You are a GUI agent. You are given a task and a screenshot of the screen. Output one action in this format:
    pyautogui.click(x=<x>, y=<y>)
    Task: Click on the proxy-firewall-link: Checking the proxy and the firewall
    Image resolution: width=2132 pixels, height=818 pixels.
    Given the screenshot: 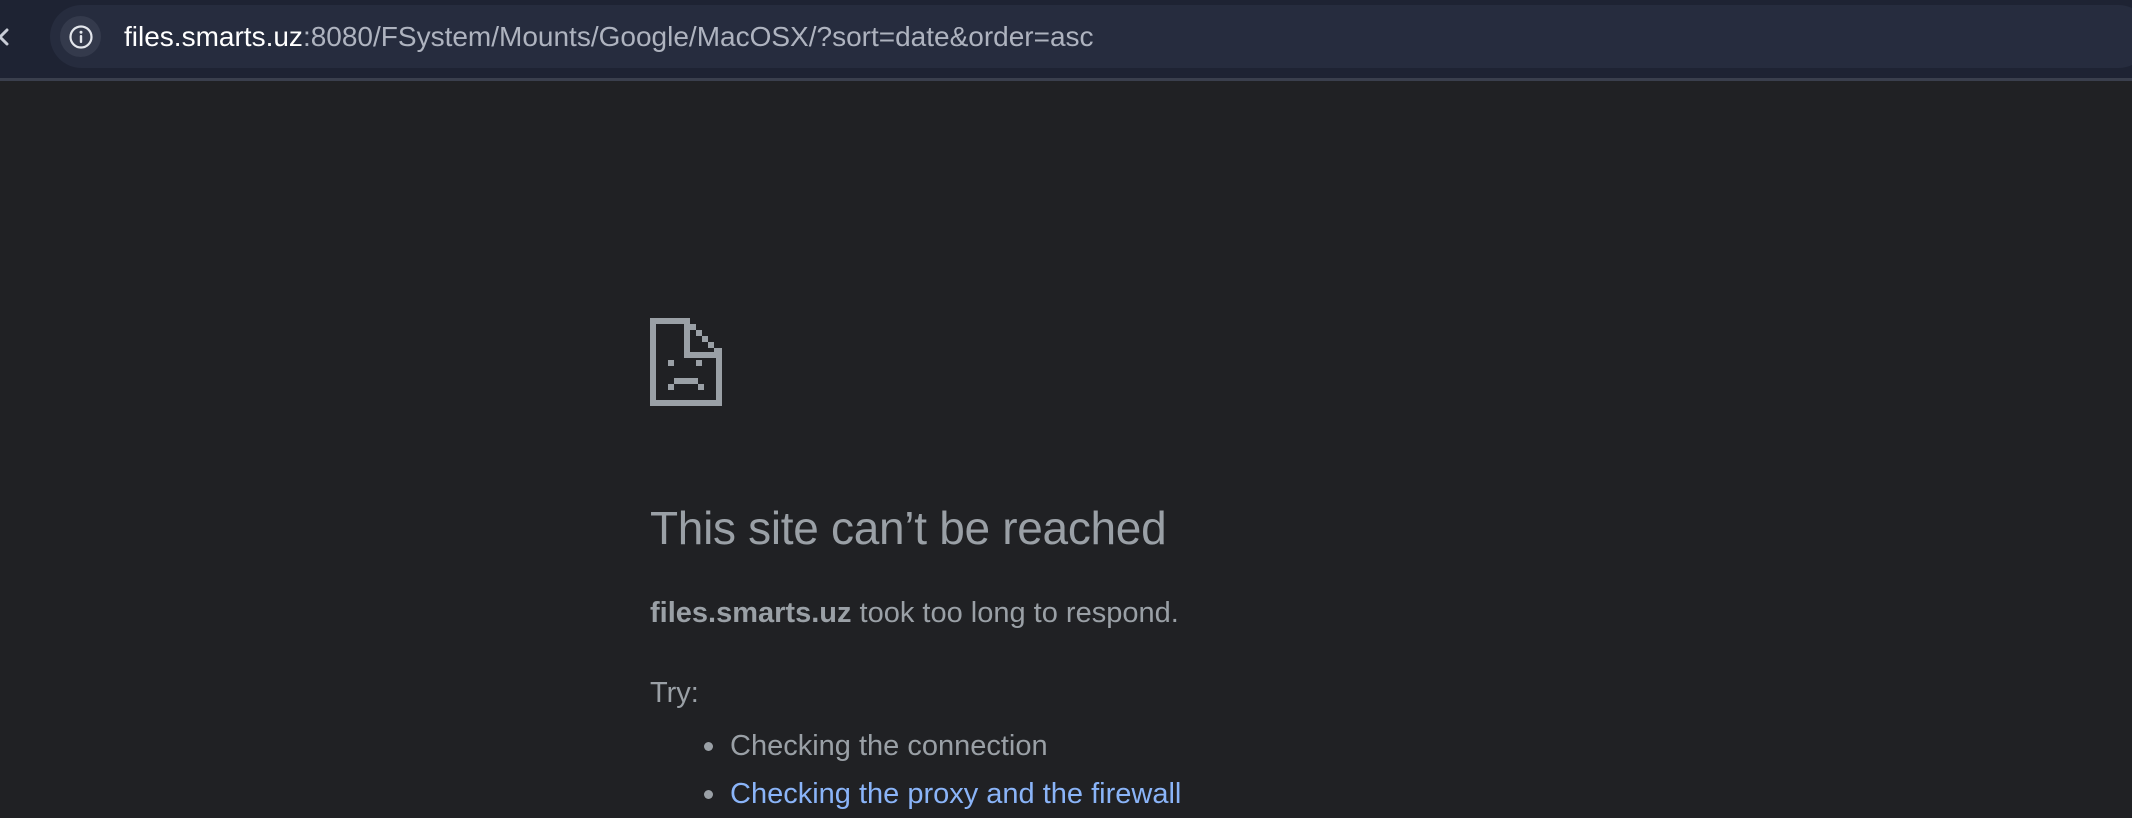 What is the action you would take?
    pyautogui.click(x=955, y=794)
    